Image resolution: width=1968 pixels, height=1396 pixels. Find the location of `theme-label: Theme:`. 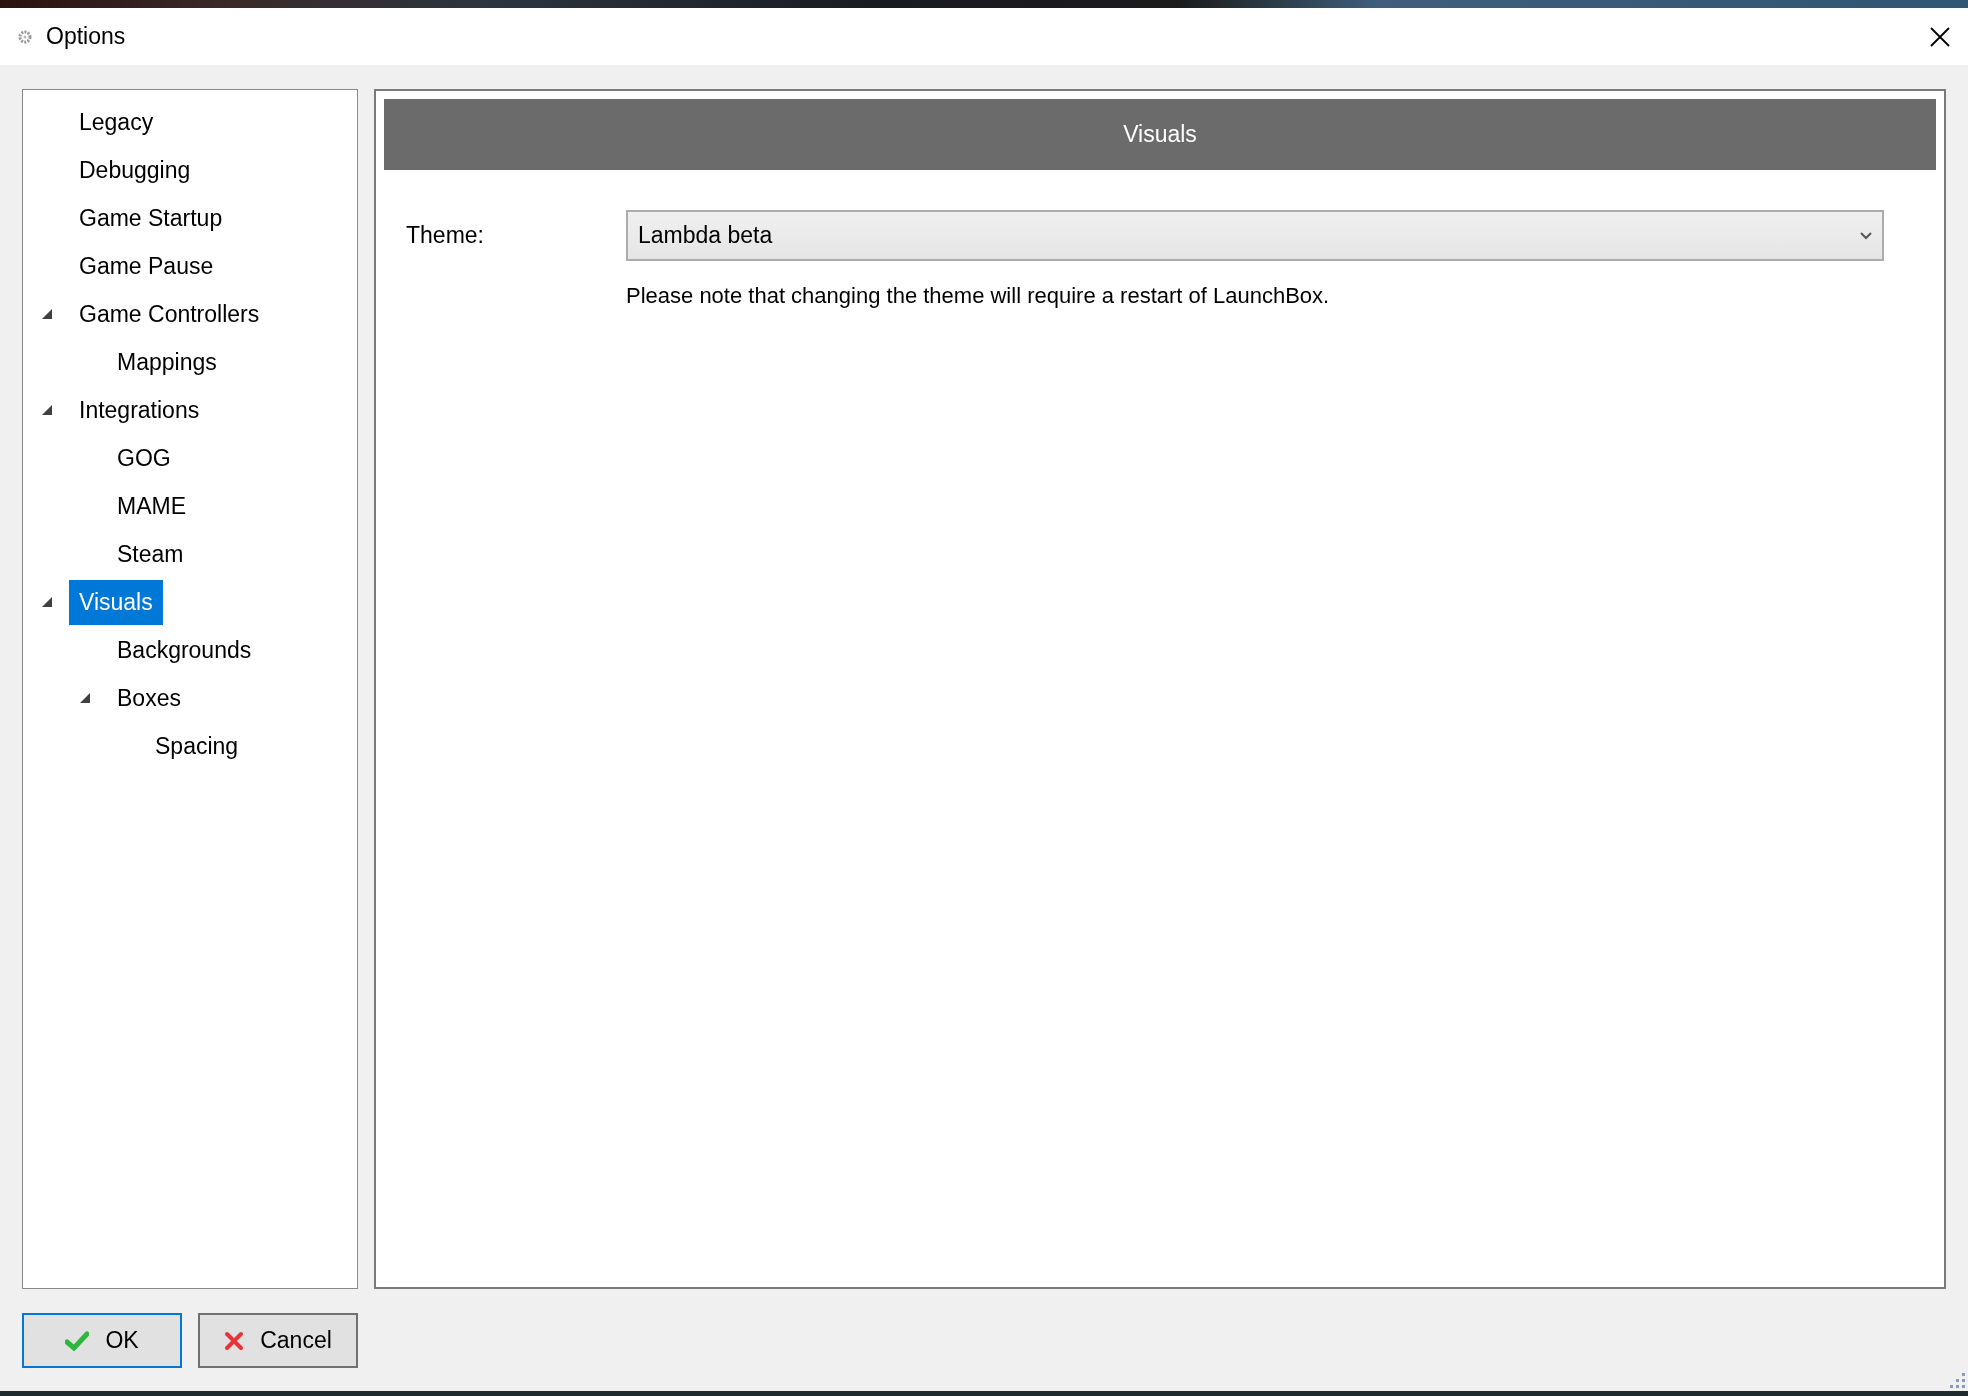

theme-label: Theme: is located at coordinates (445, 235).